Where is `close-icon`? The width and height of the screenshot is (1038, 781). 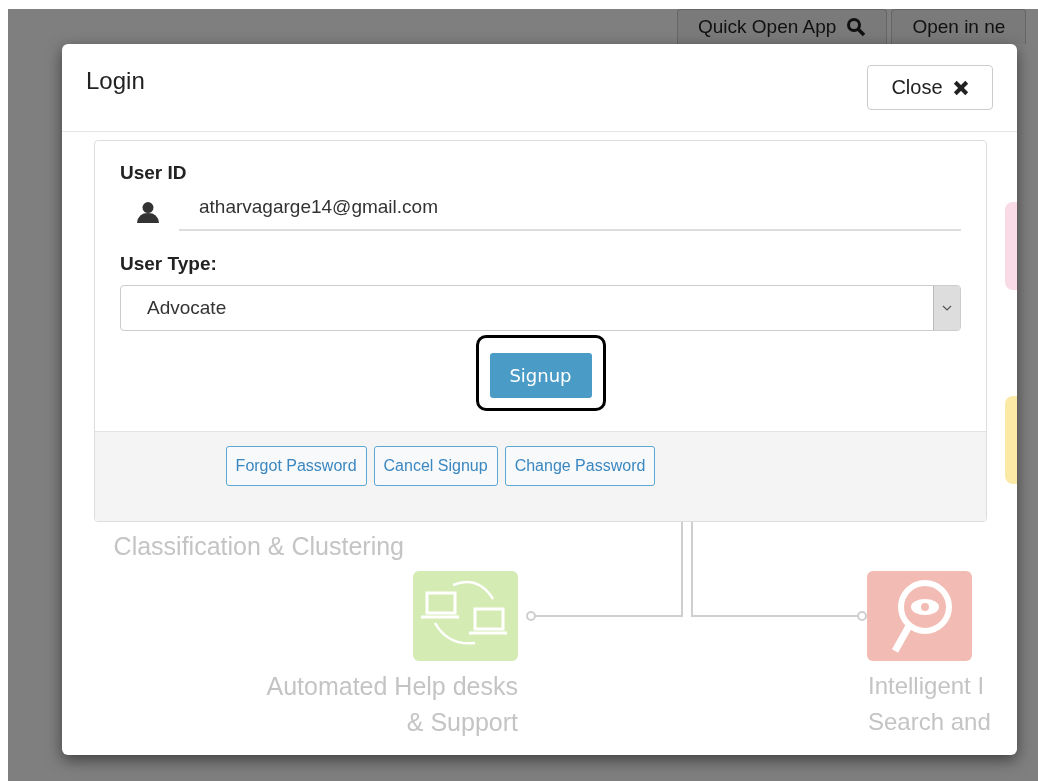 close-icon is located at coordinates (960, 87).